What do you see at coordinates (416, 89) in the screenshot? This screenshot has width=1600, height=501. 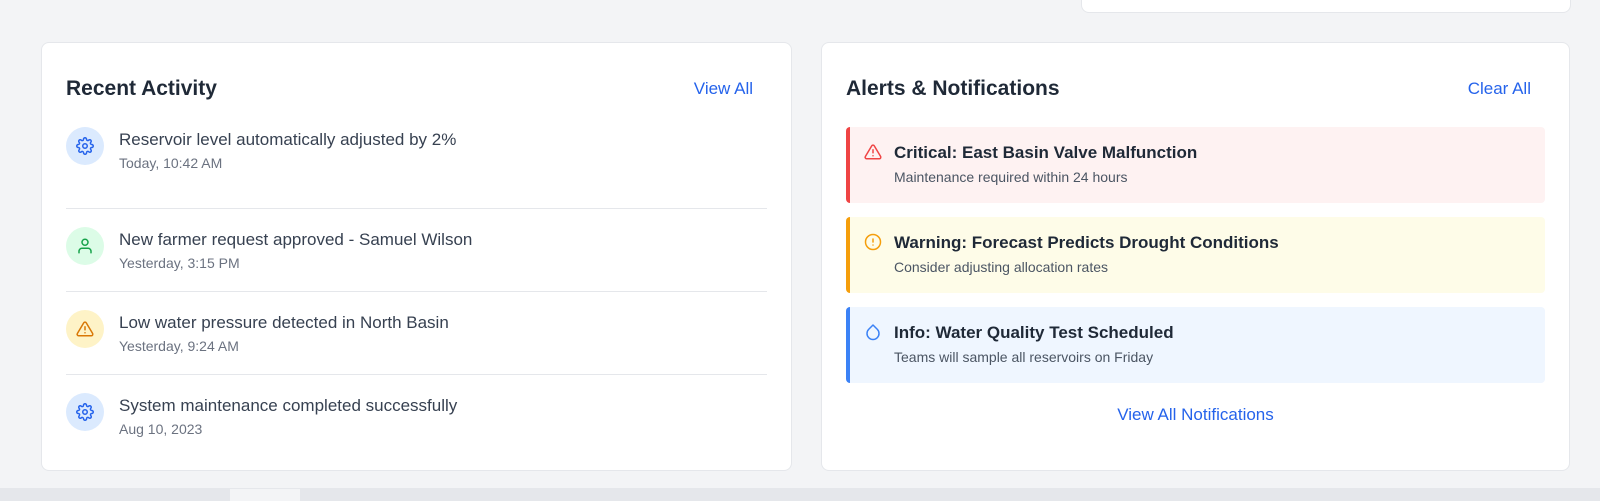 I see `recent-activity-header: Recent Activity View All` at bounding box center [416, 89].